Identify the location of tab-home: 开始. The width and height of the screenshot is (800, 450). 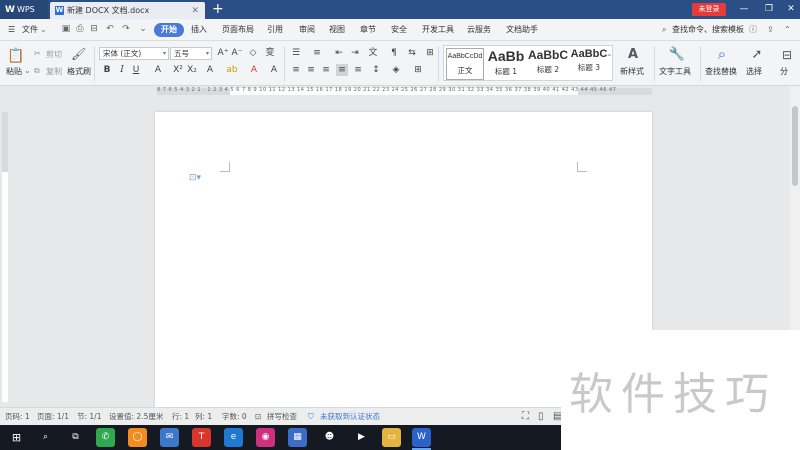
(169, 30).